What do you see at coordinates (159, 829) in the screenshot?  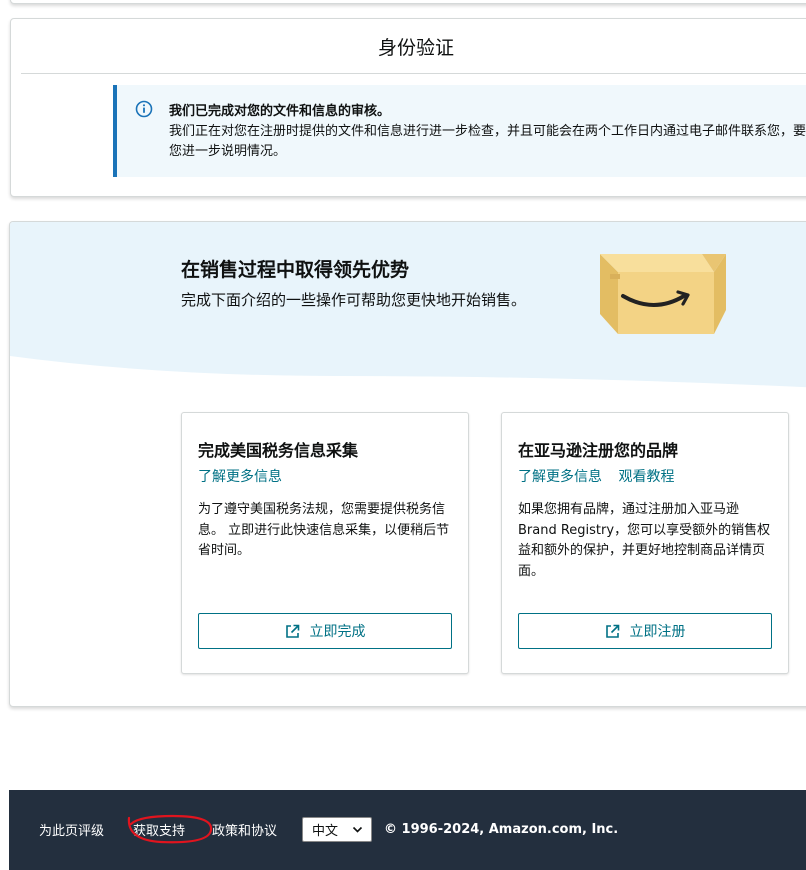 I see `get-support-link: 获取支持` at bounding box center [159, 829].